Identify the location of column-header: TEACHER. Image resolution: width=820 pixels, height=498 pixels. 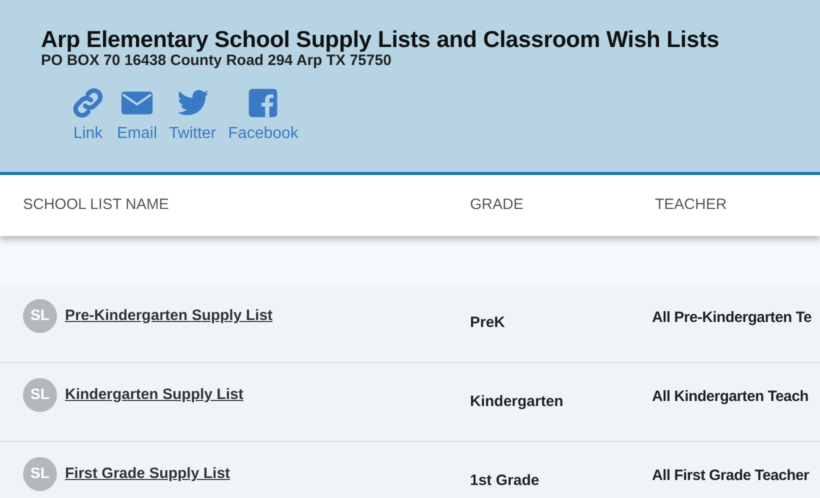
(691, 205).